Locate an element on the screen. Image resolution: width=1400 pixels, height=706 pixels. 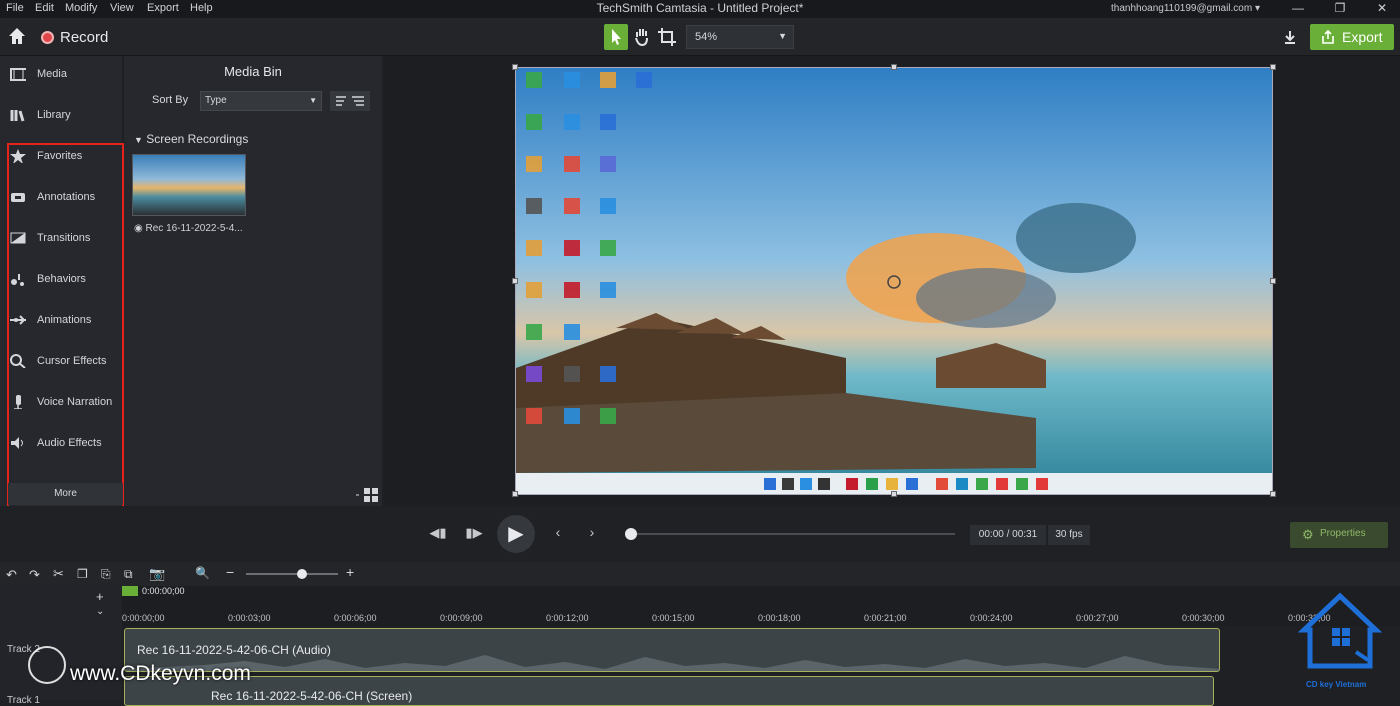
logo-caption: CD key Vietnam is located at coordinates (1336, 684).